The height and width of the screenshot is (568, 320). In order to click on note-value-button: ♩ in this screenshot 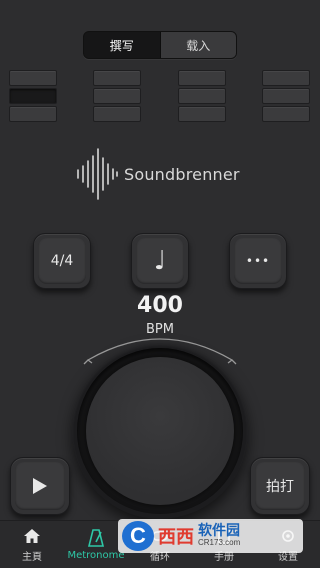, I will do `click(160, 261)`.